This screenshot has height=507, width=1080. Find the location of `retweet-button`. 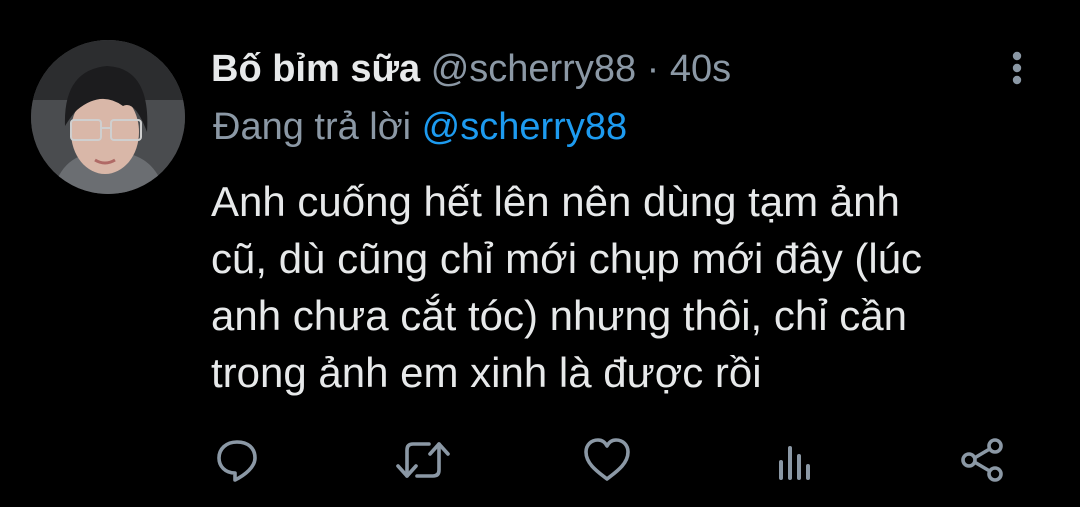

retweet-button is located at coordinates (423, 460).